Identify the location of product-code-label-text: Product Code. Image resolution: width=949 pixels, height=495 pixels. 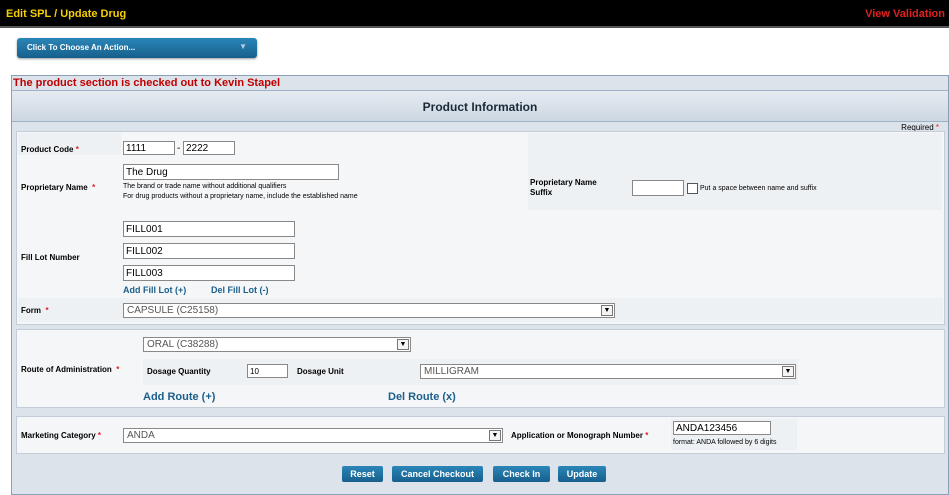
(47, 149).